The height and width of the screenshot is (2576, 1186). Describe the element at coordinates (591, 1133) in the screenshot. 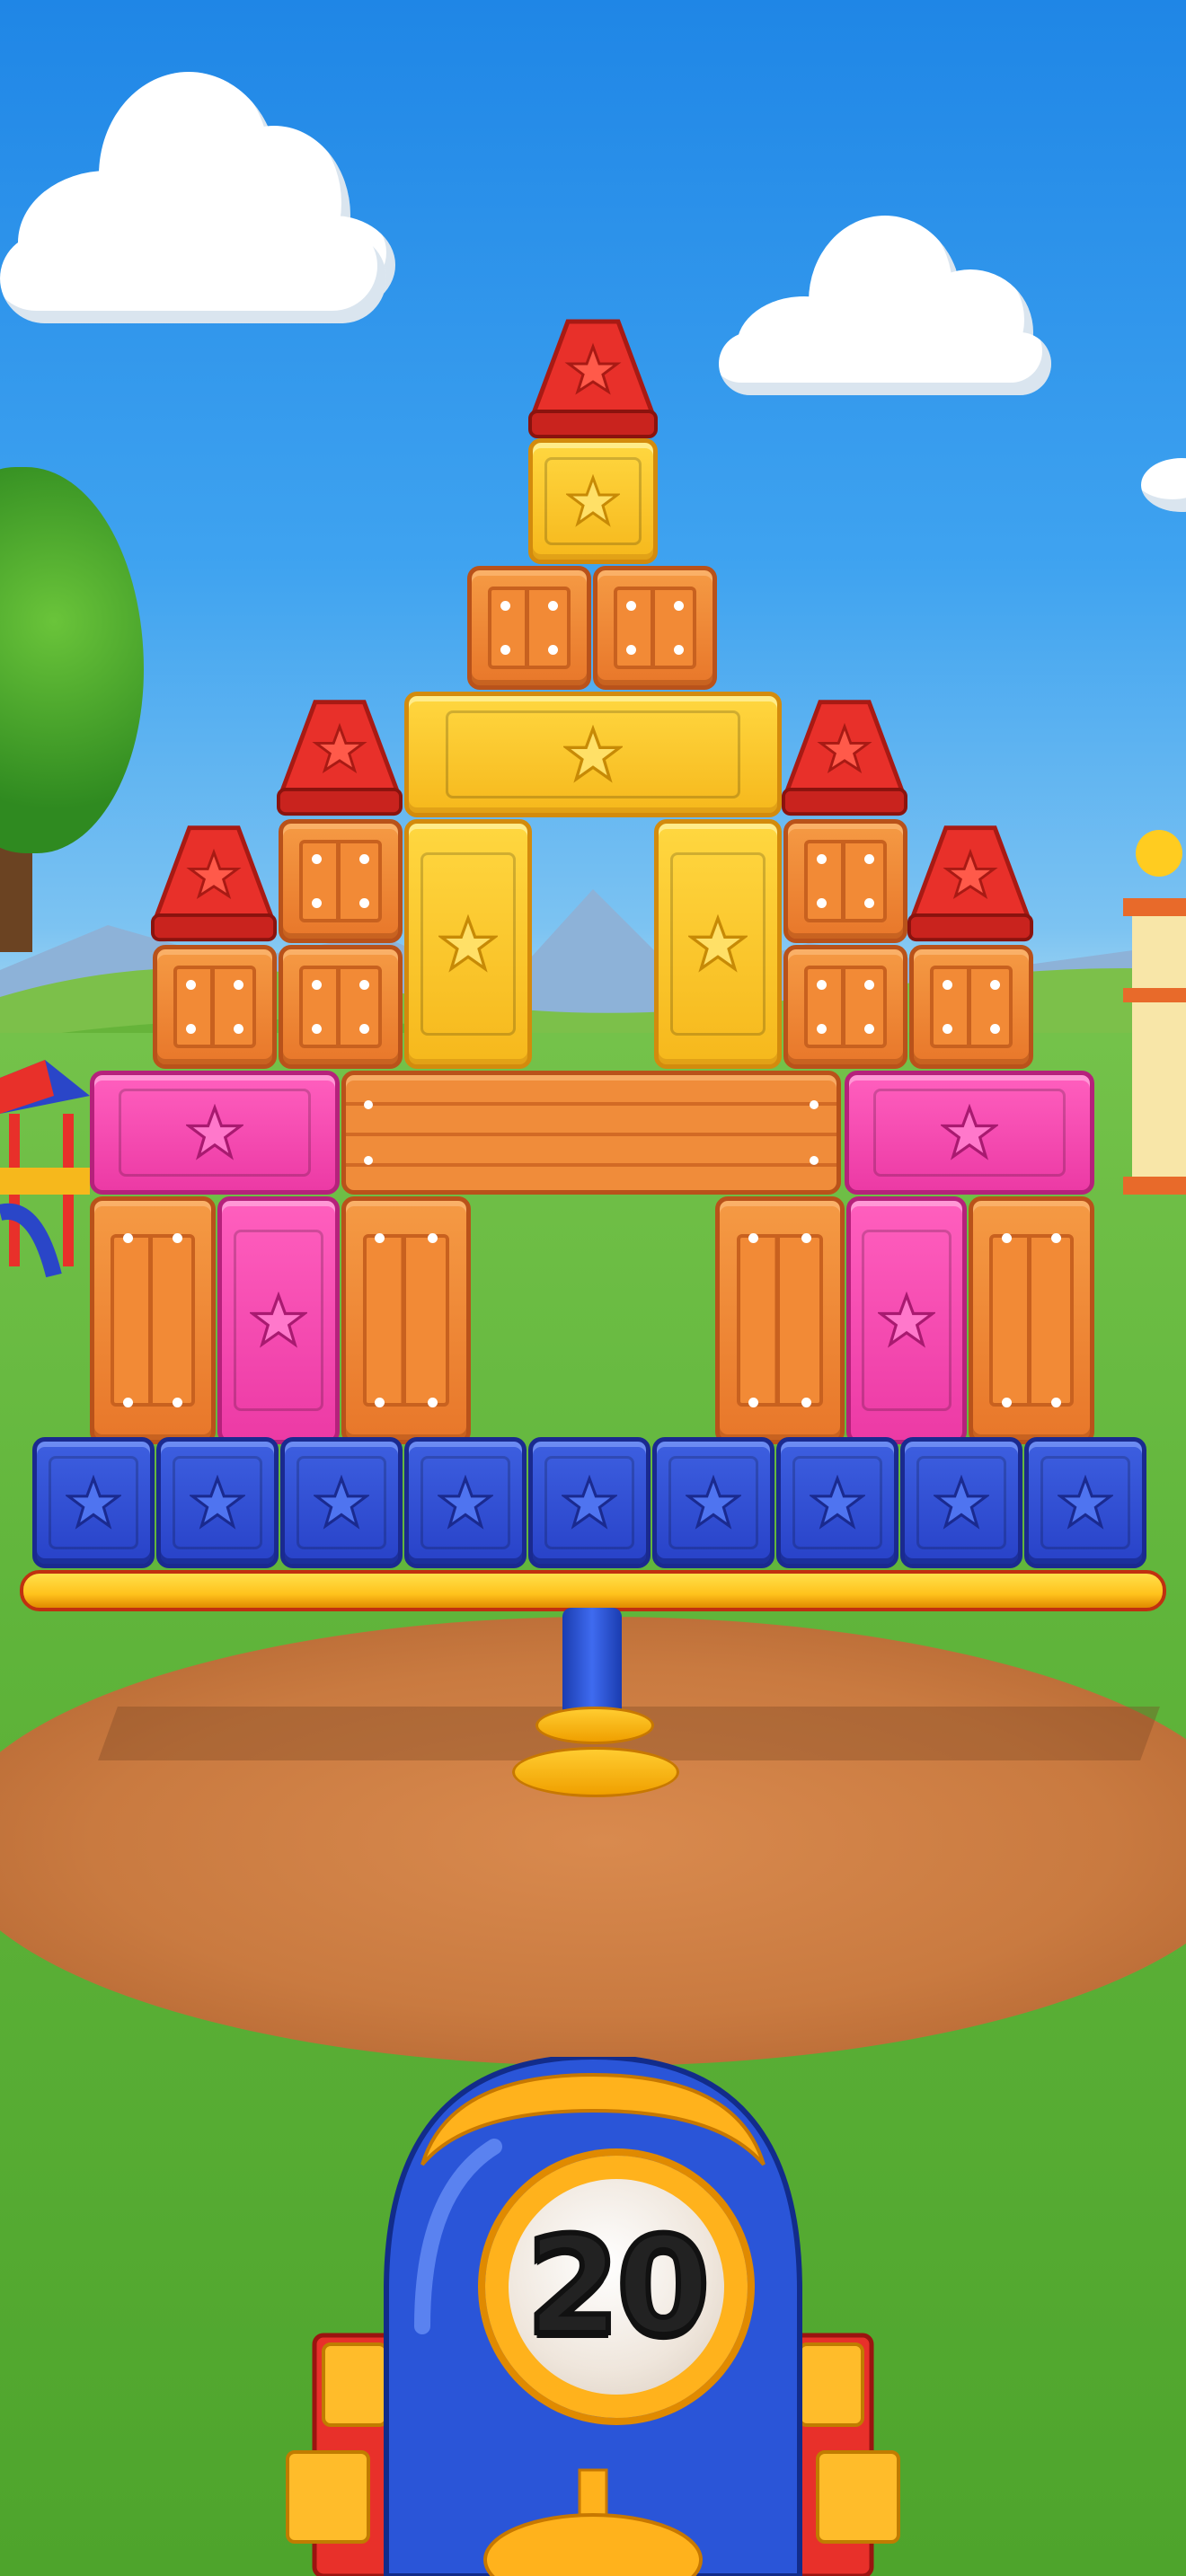

I see `plank-block` at that location.